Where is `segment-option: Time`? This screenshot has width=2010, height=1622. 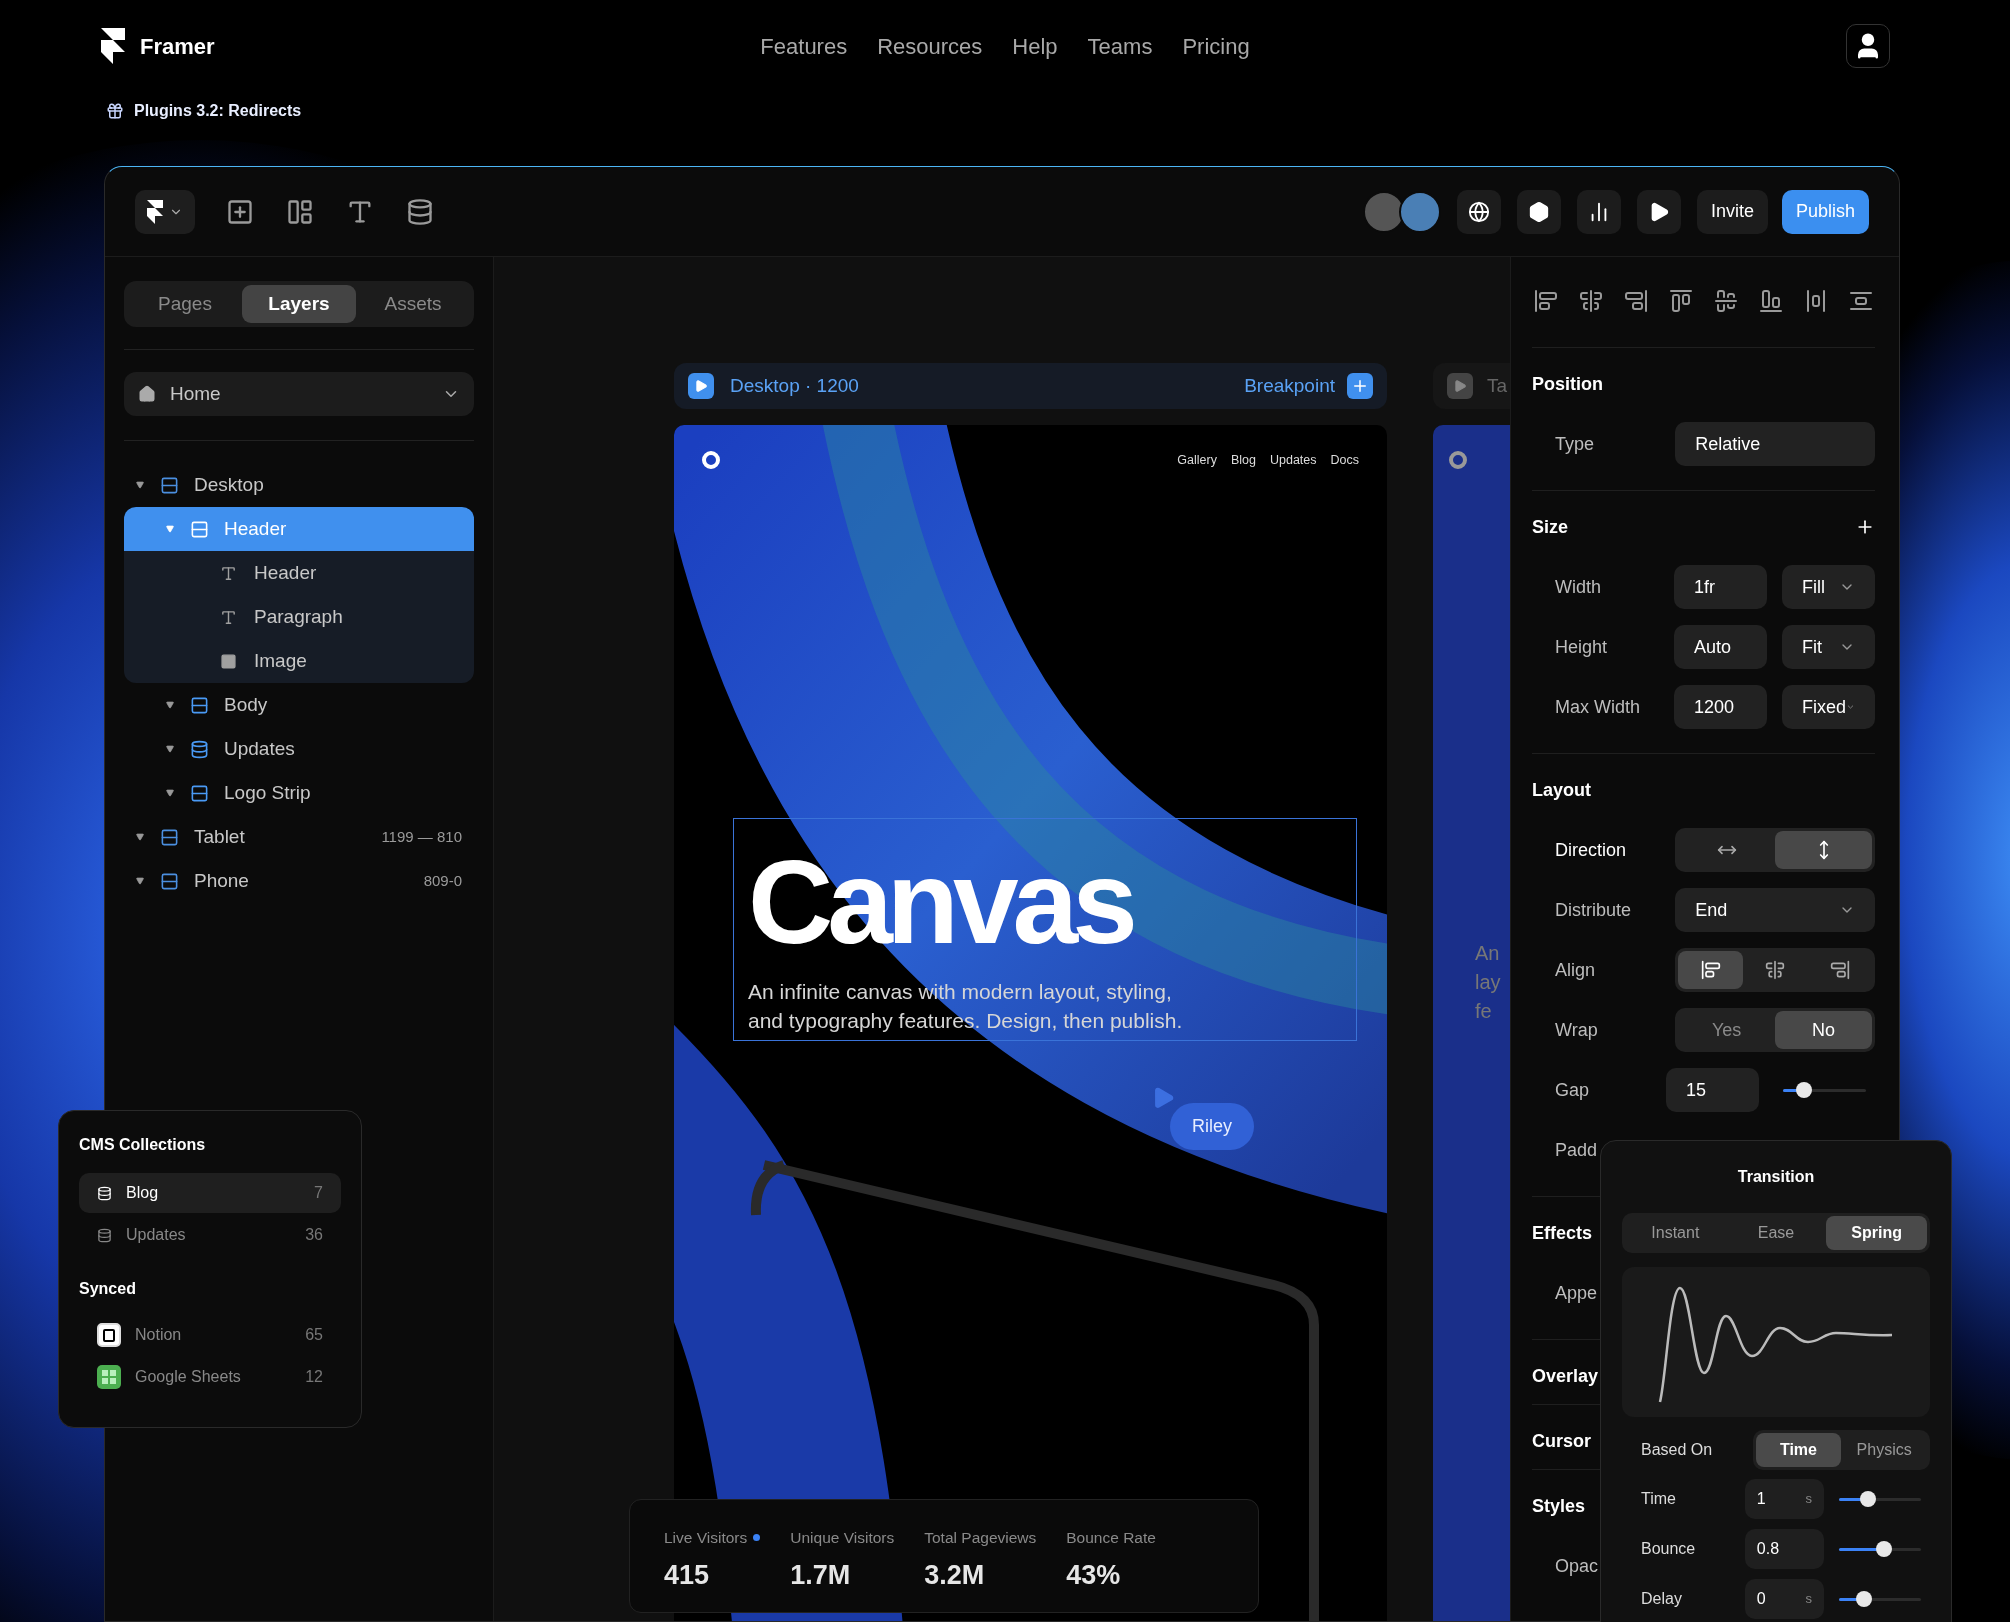
segment-option: Time is located at coordinates (1798, 1450).